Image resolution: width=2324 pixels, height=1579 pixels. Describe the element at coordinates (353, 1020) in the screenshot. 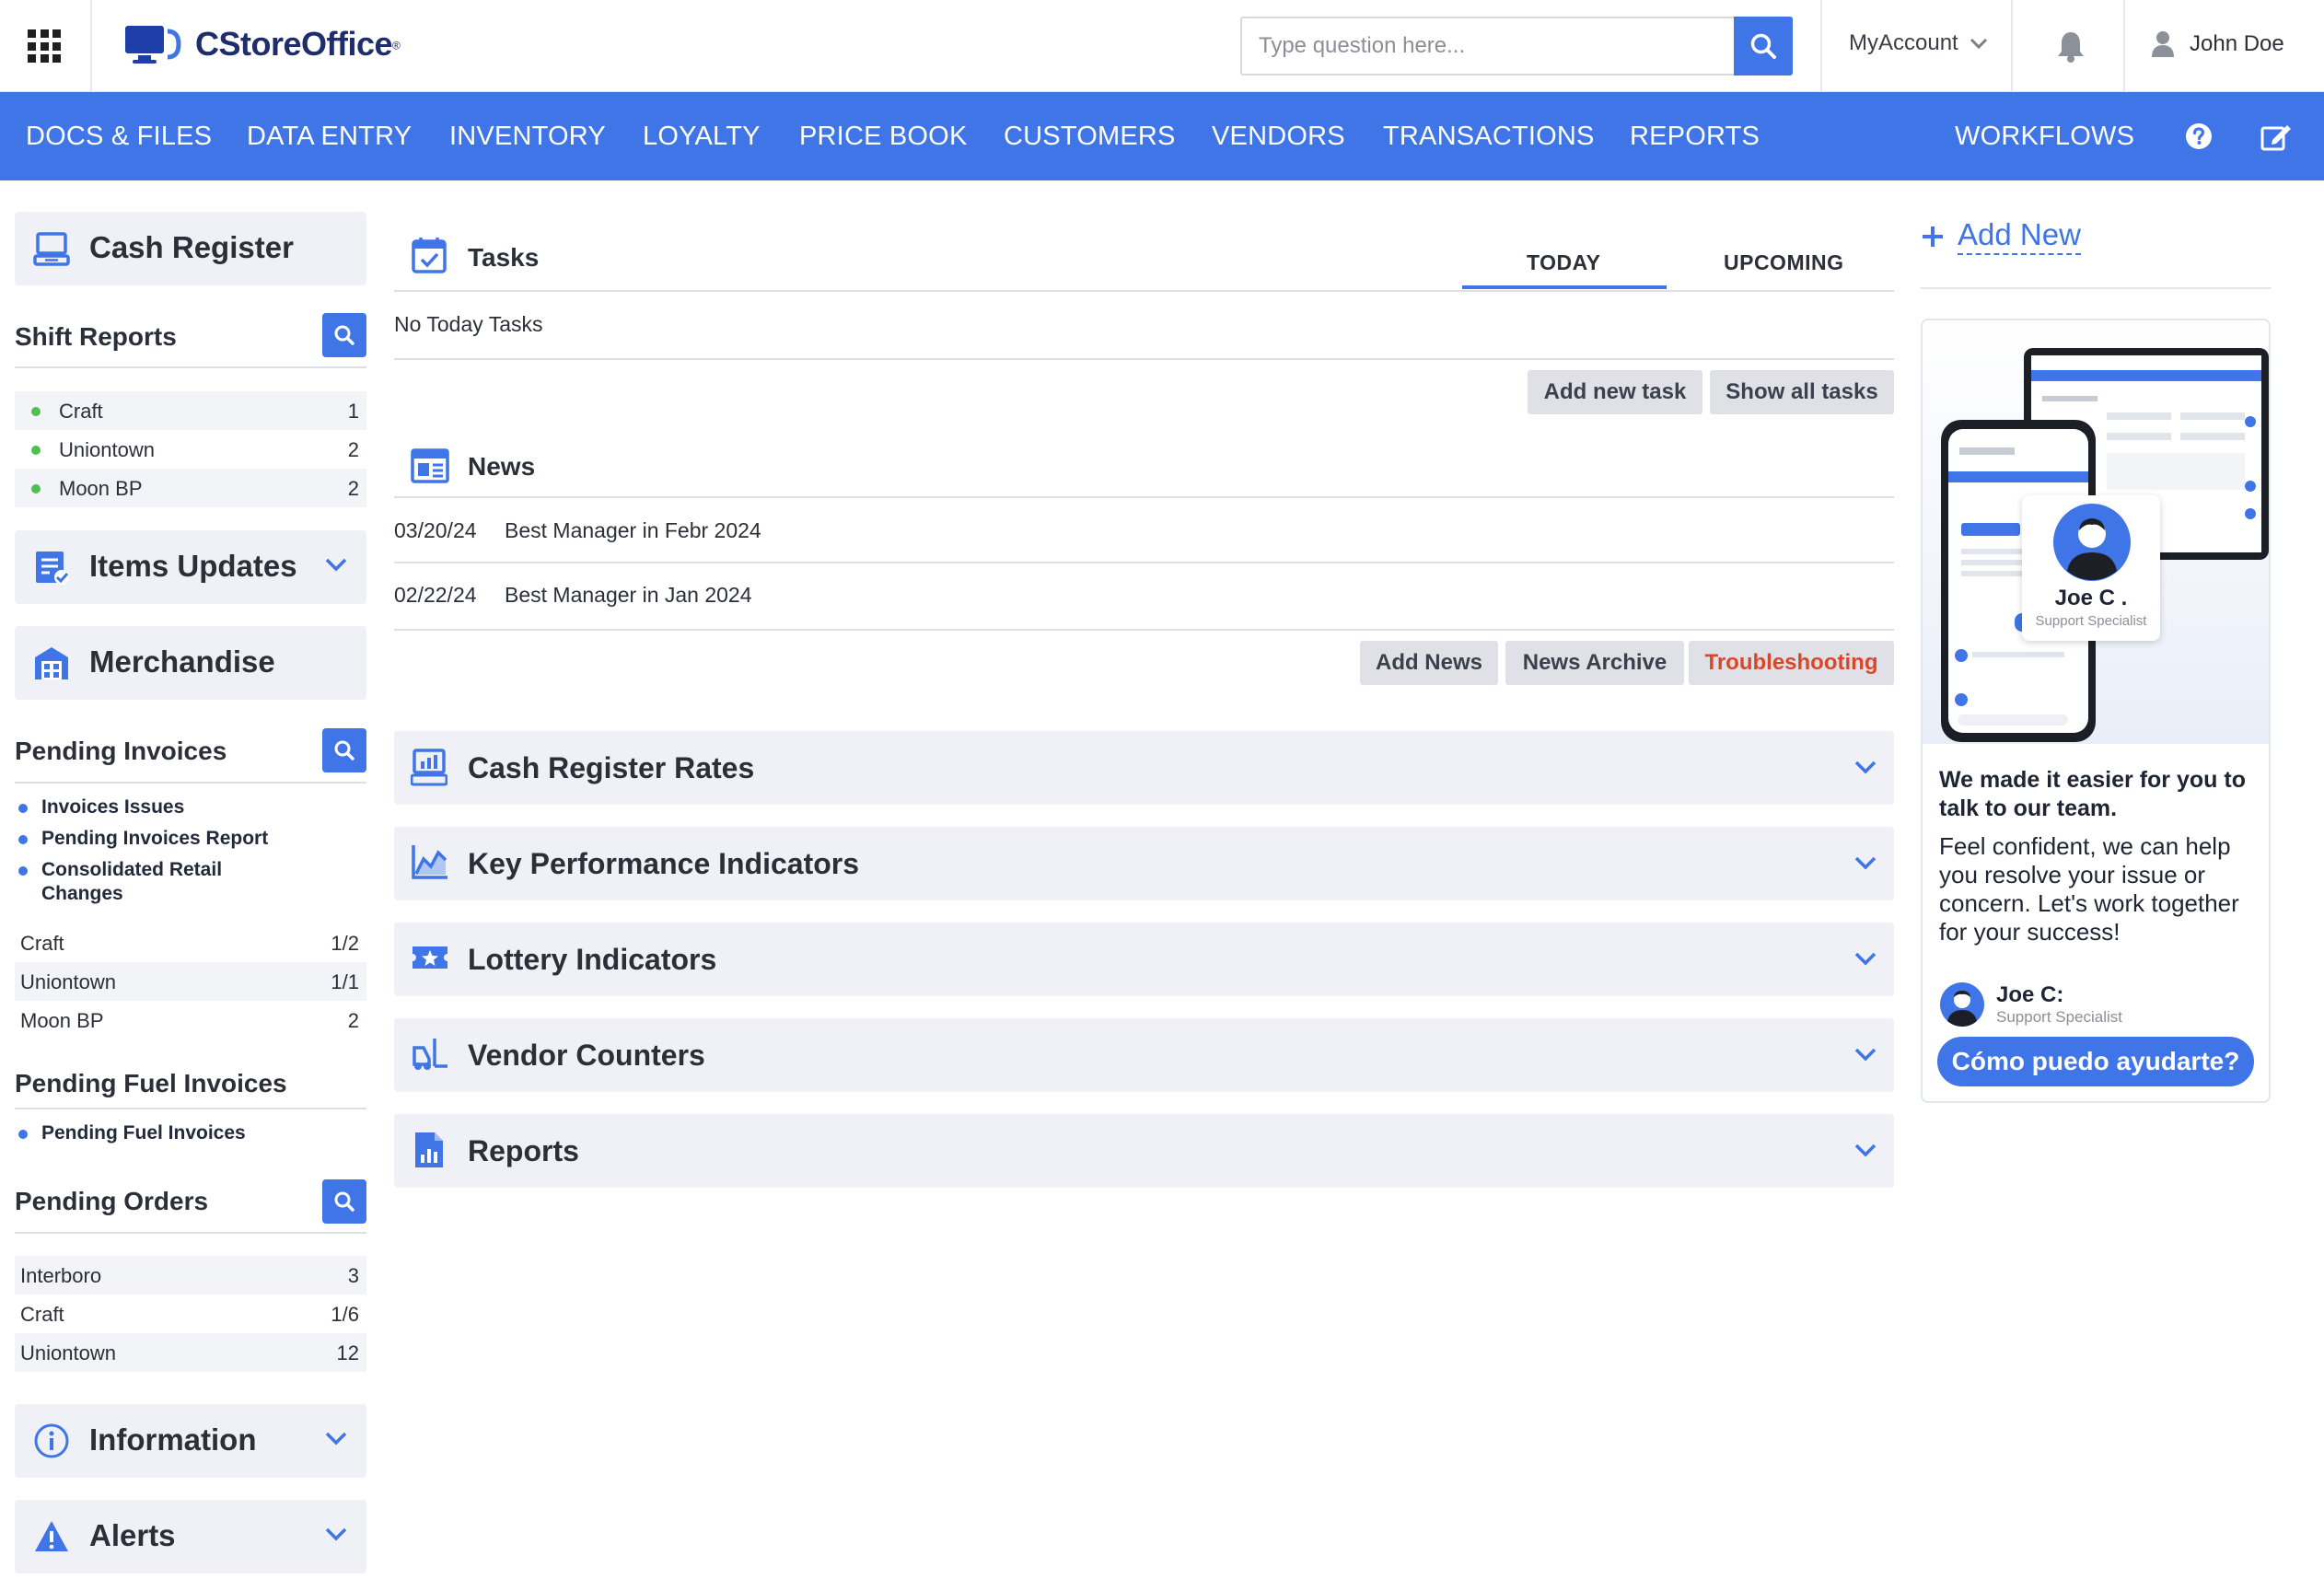

I see `pending-invoice-count: 2` at that location.